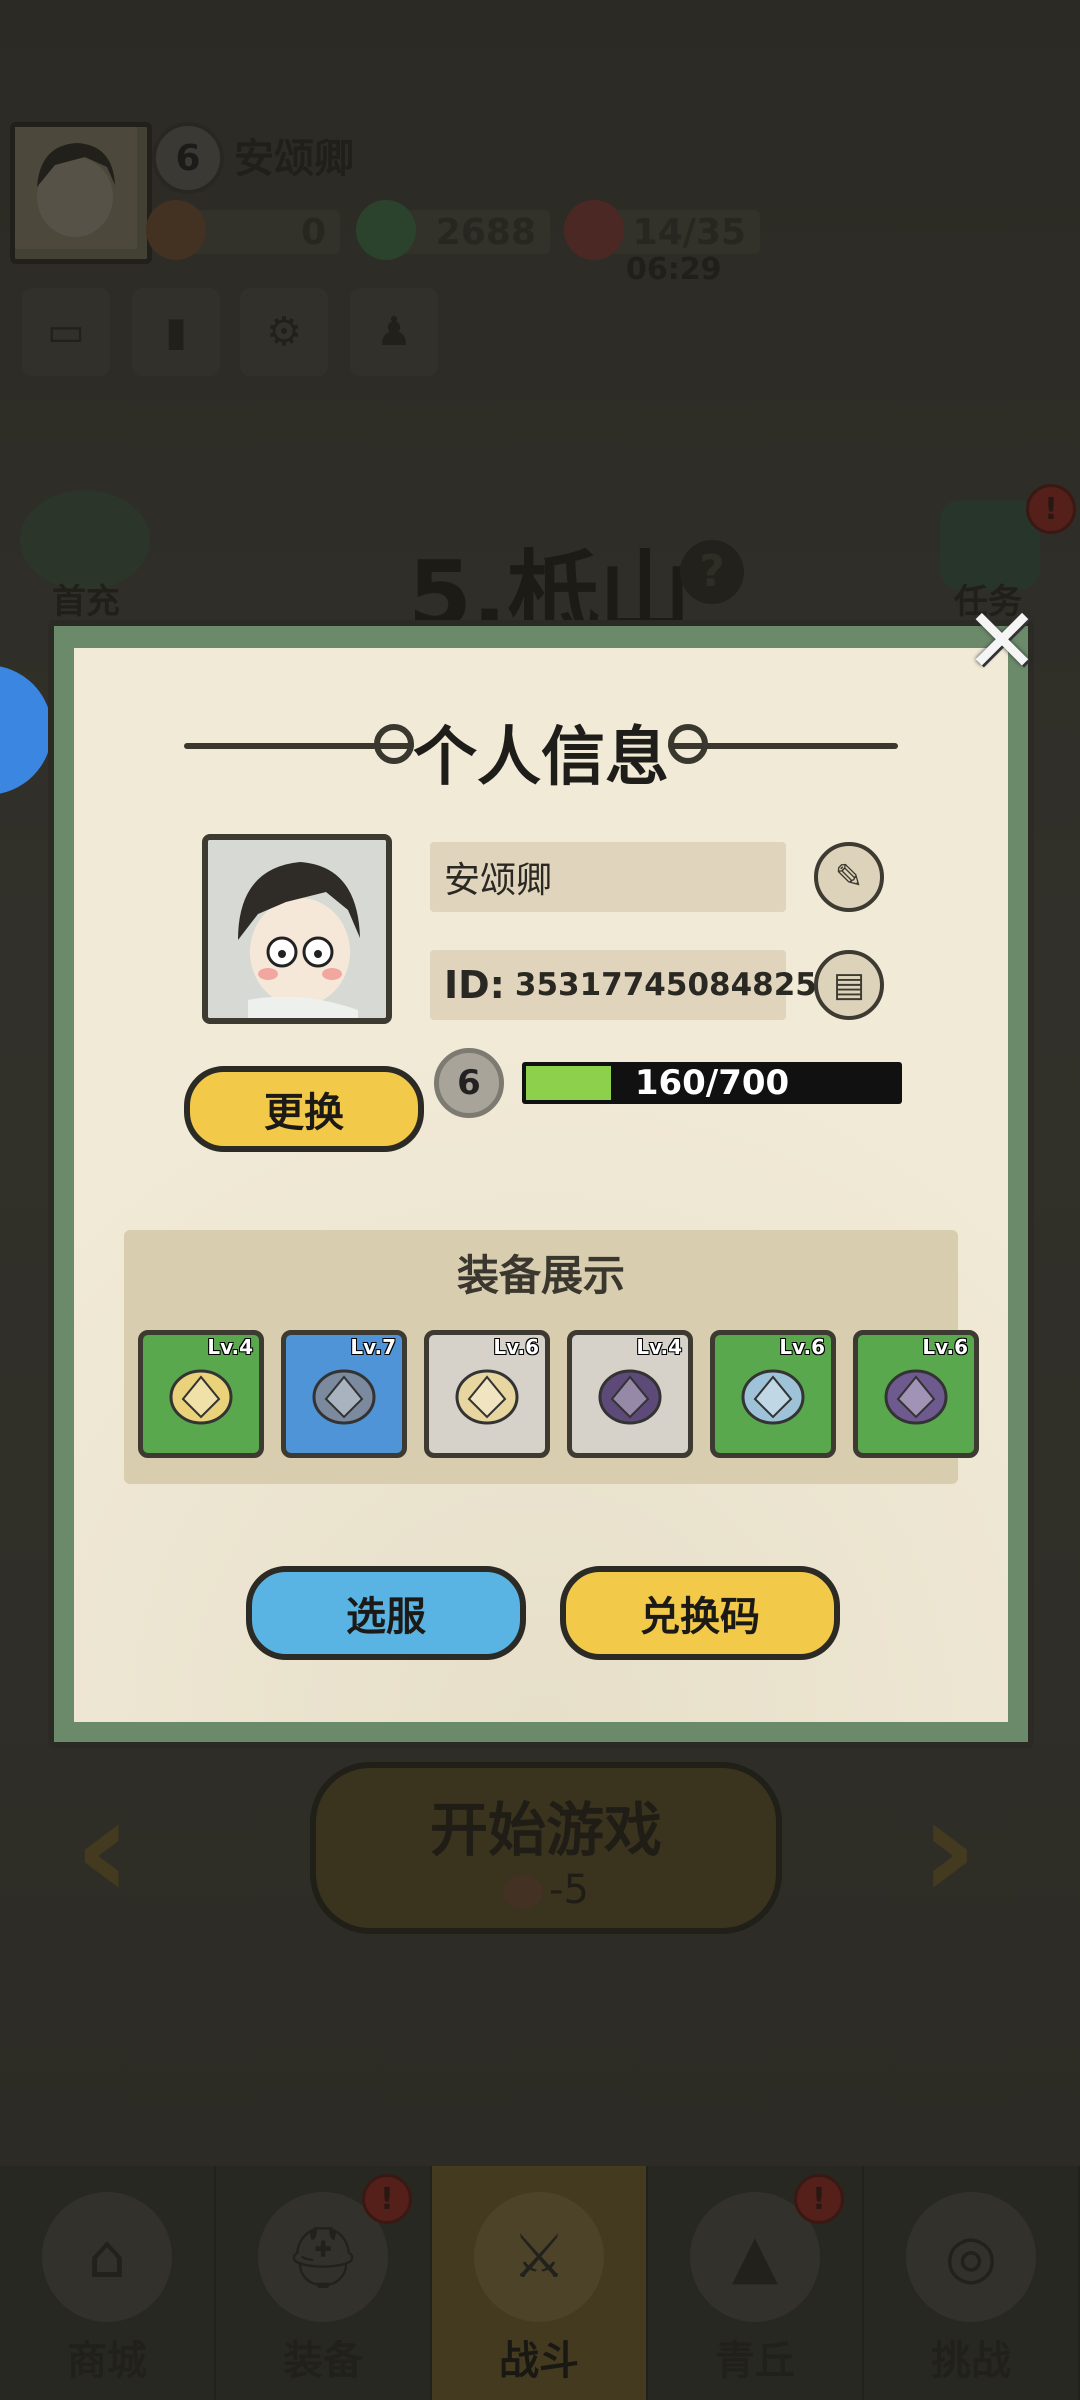 This screenshot has height=2400, width=1080. I want to click on edit-name-brush-icon: ✎, so click(849, 877).